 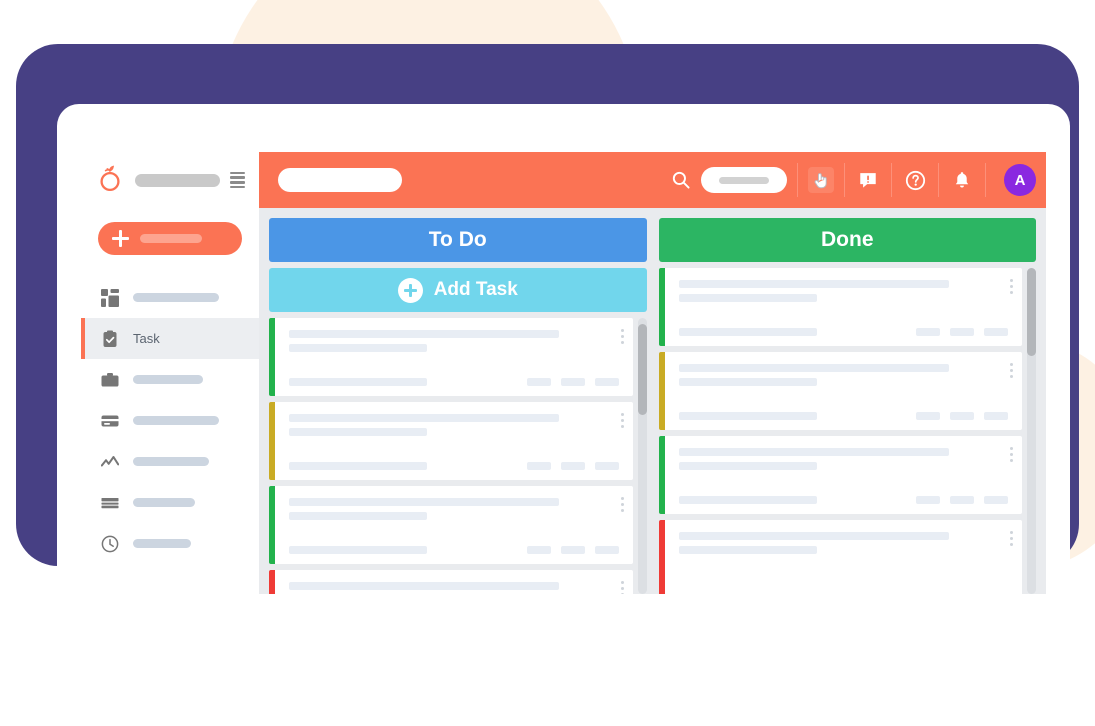 What do you see at coordinates (821, 180) in the screenshot?
I see `pointing-hand-icon` at bounding box center [821, 180].